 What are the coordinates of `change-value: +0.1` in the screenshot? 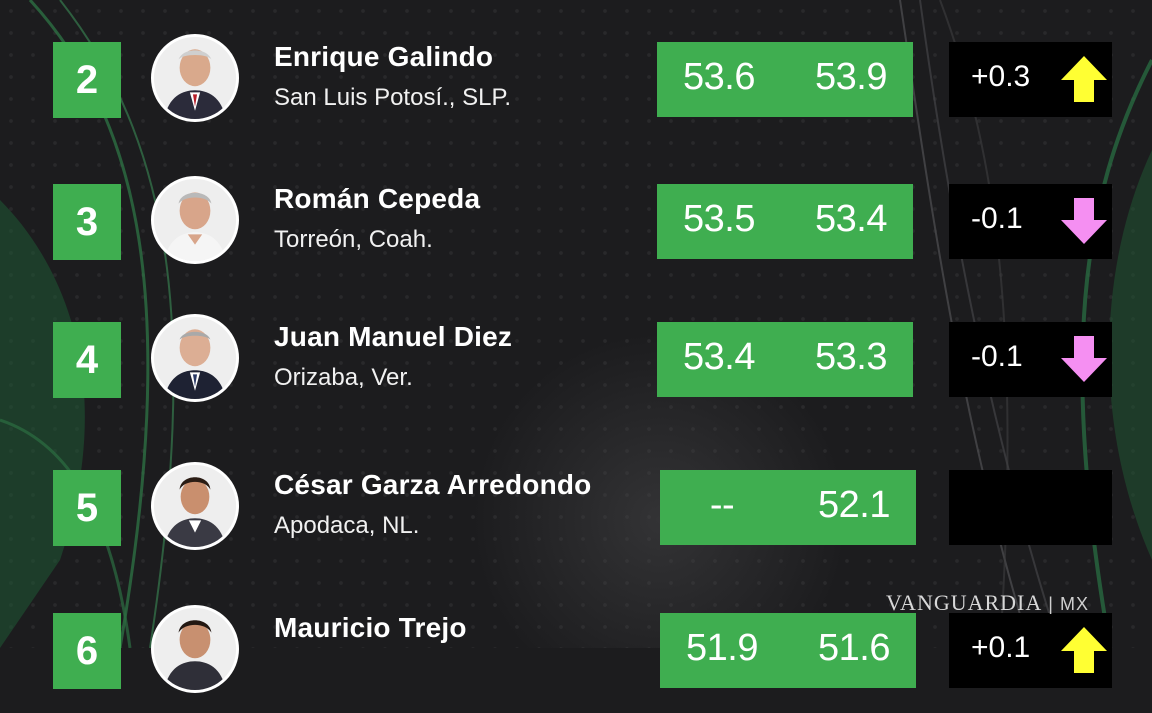 It's located at (1001, 647).